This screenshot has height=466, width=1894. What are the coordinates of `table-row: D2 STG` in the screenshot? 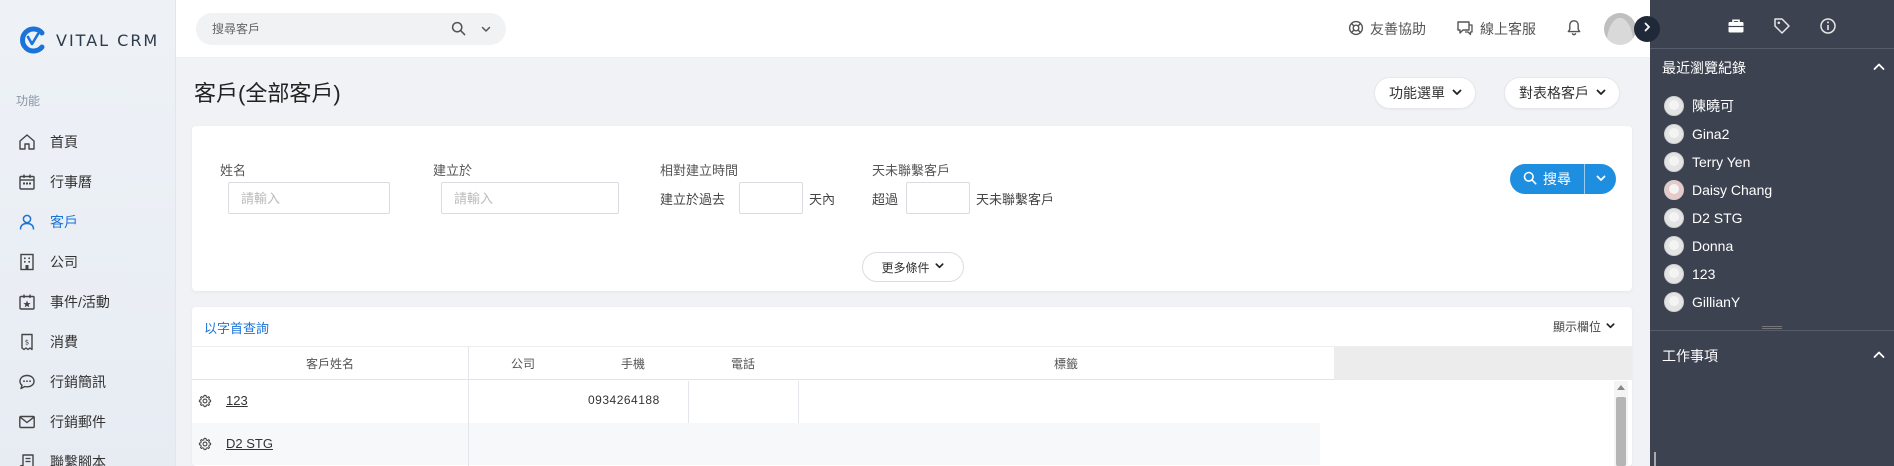 It's located at (756, 444).